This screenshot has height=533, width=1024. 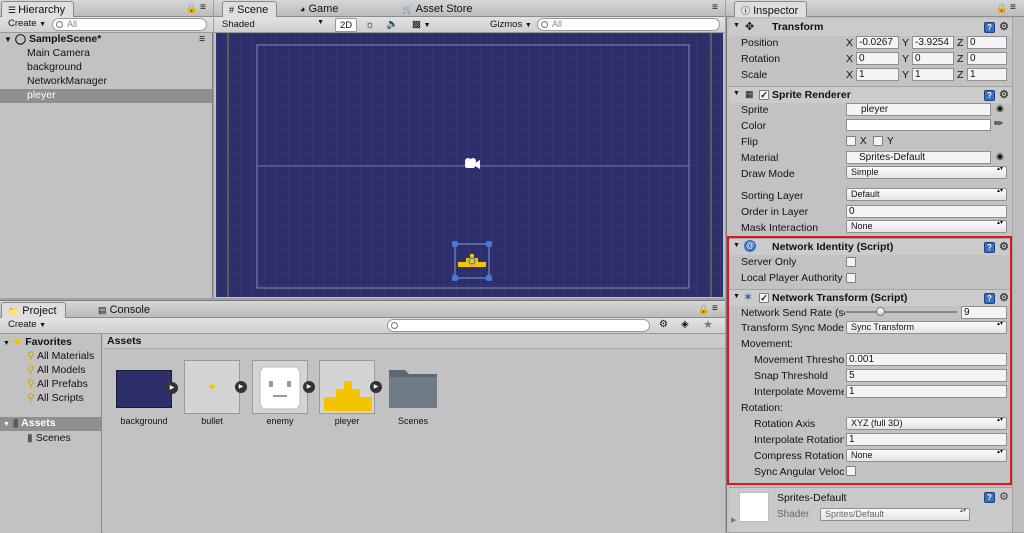 What do you see at coordinates (346, 25) in the screenshot?
I see `2d-toggle-button: 2D` at bounding box center [346, 25].